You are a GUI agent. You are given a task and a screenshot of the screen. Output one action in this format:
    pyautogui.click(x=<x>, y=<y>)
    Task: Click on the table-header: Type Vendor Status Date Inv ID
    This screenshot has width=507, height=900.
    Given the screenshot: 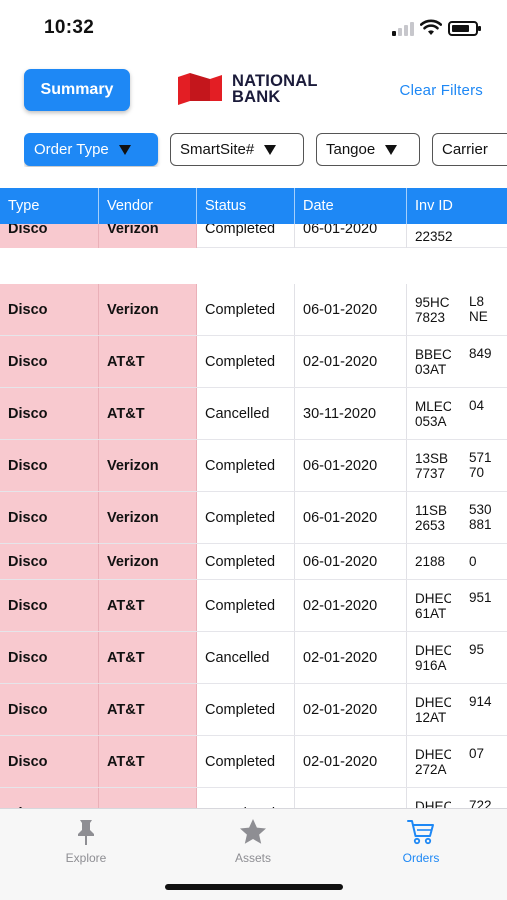 What is the action you would take?
    pyautogui.click(x=253, y=206)
    